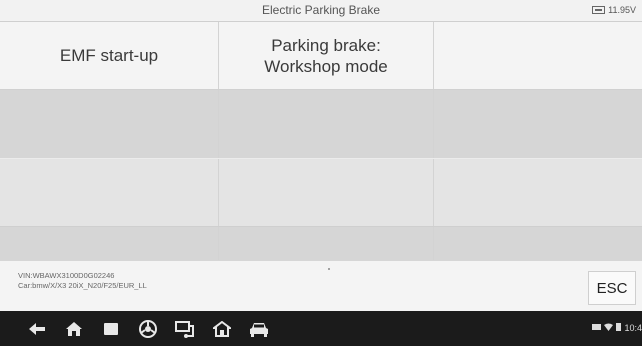 This screenshot has height=346, width=642. I want to click on emf-startup-button: EMF start-up, so click(109, 55).